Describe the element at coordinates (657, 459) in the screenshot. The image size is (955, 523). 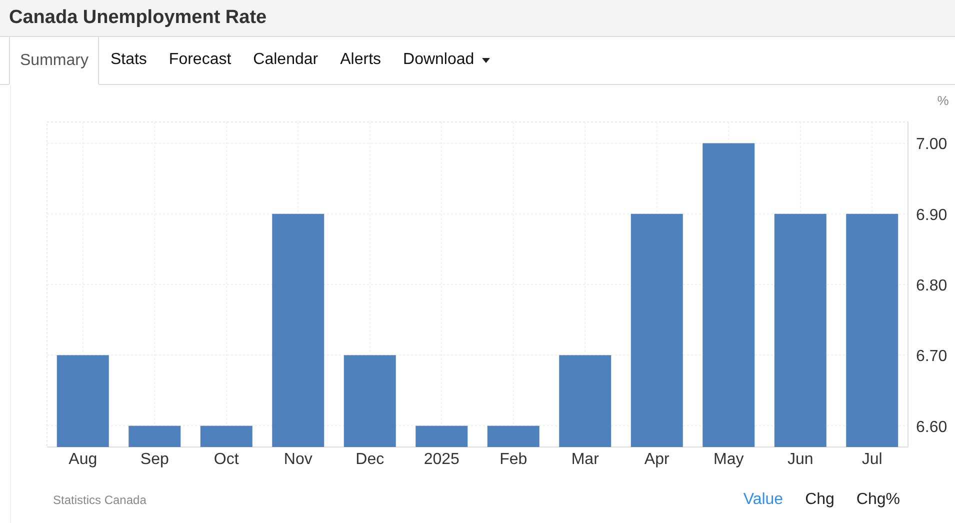
I see `x-tick-label: Apr` at that location.